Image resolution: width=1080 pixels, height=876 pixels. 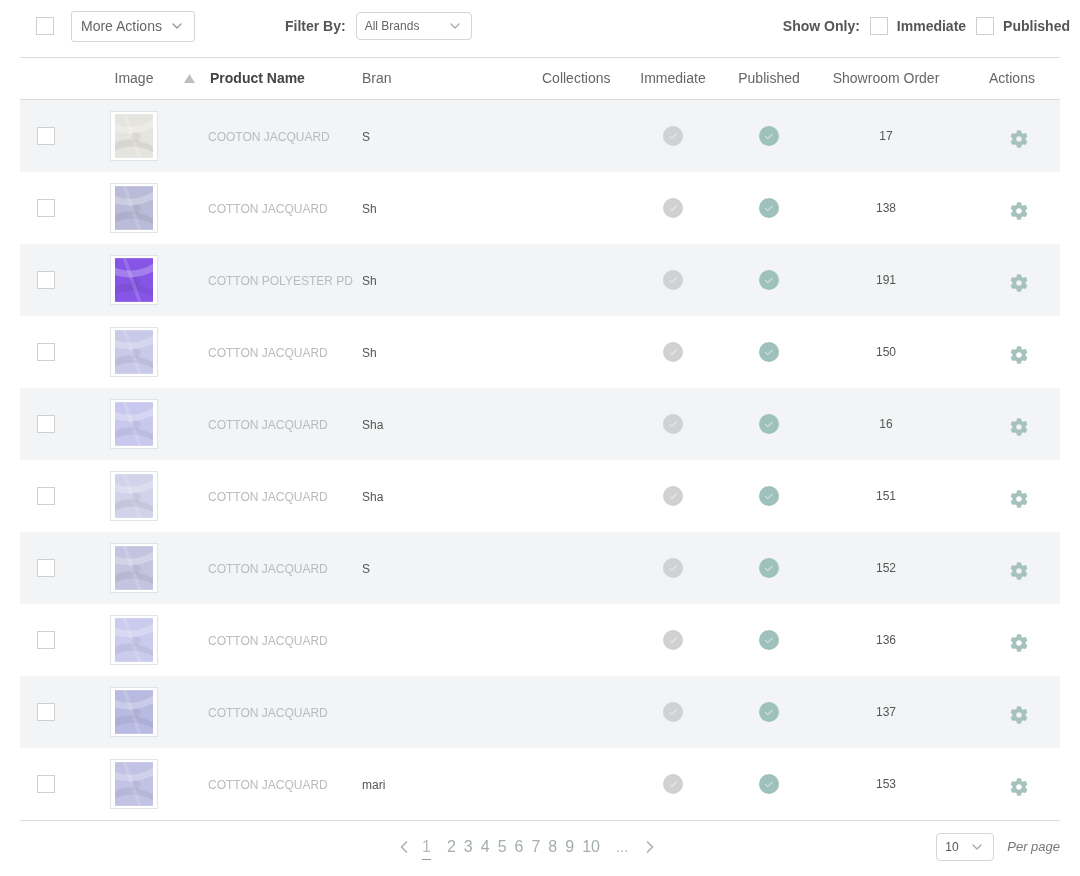 I want to click on checkbox-label: Immediate, so click(x=931, y=26).